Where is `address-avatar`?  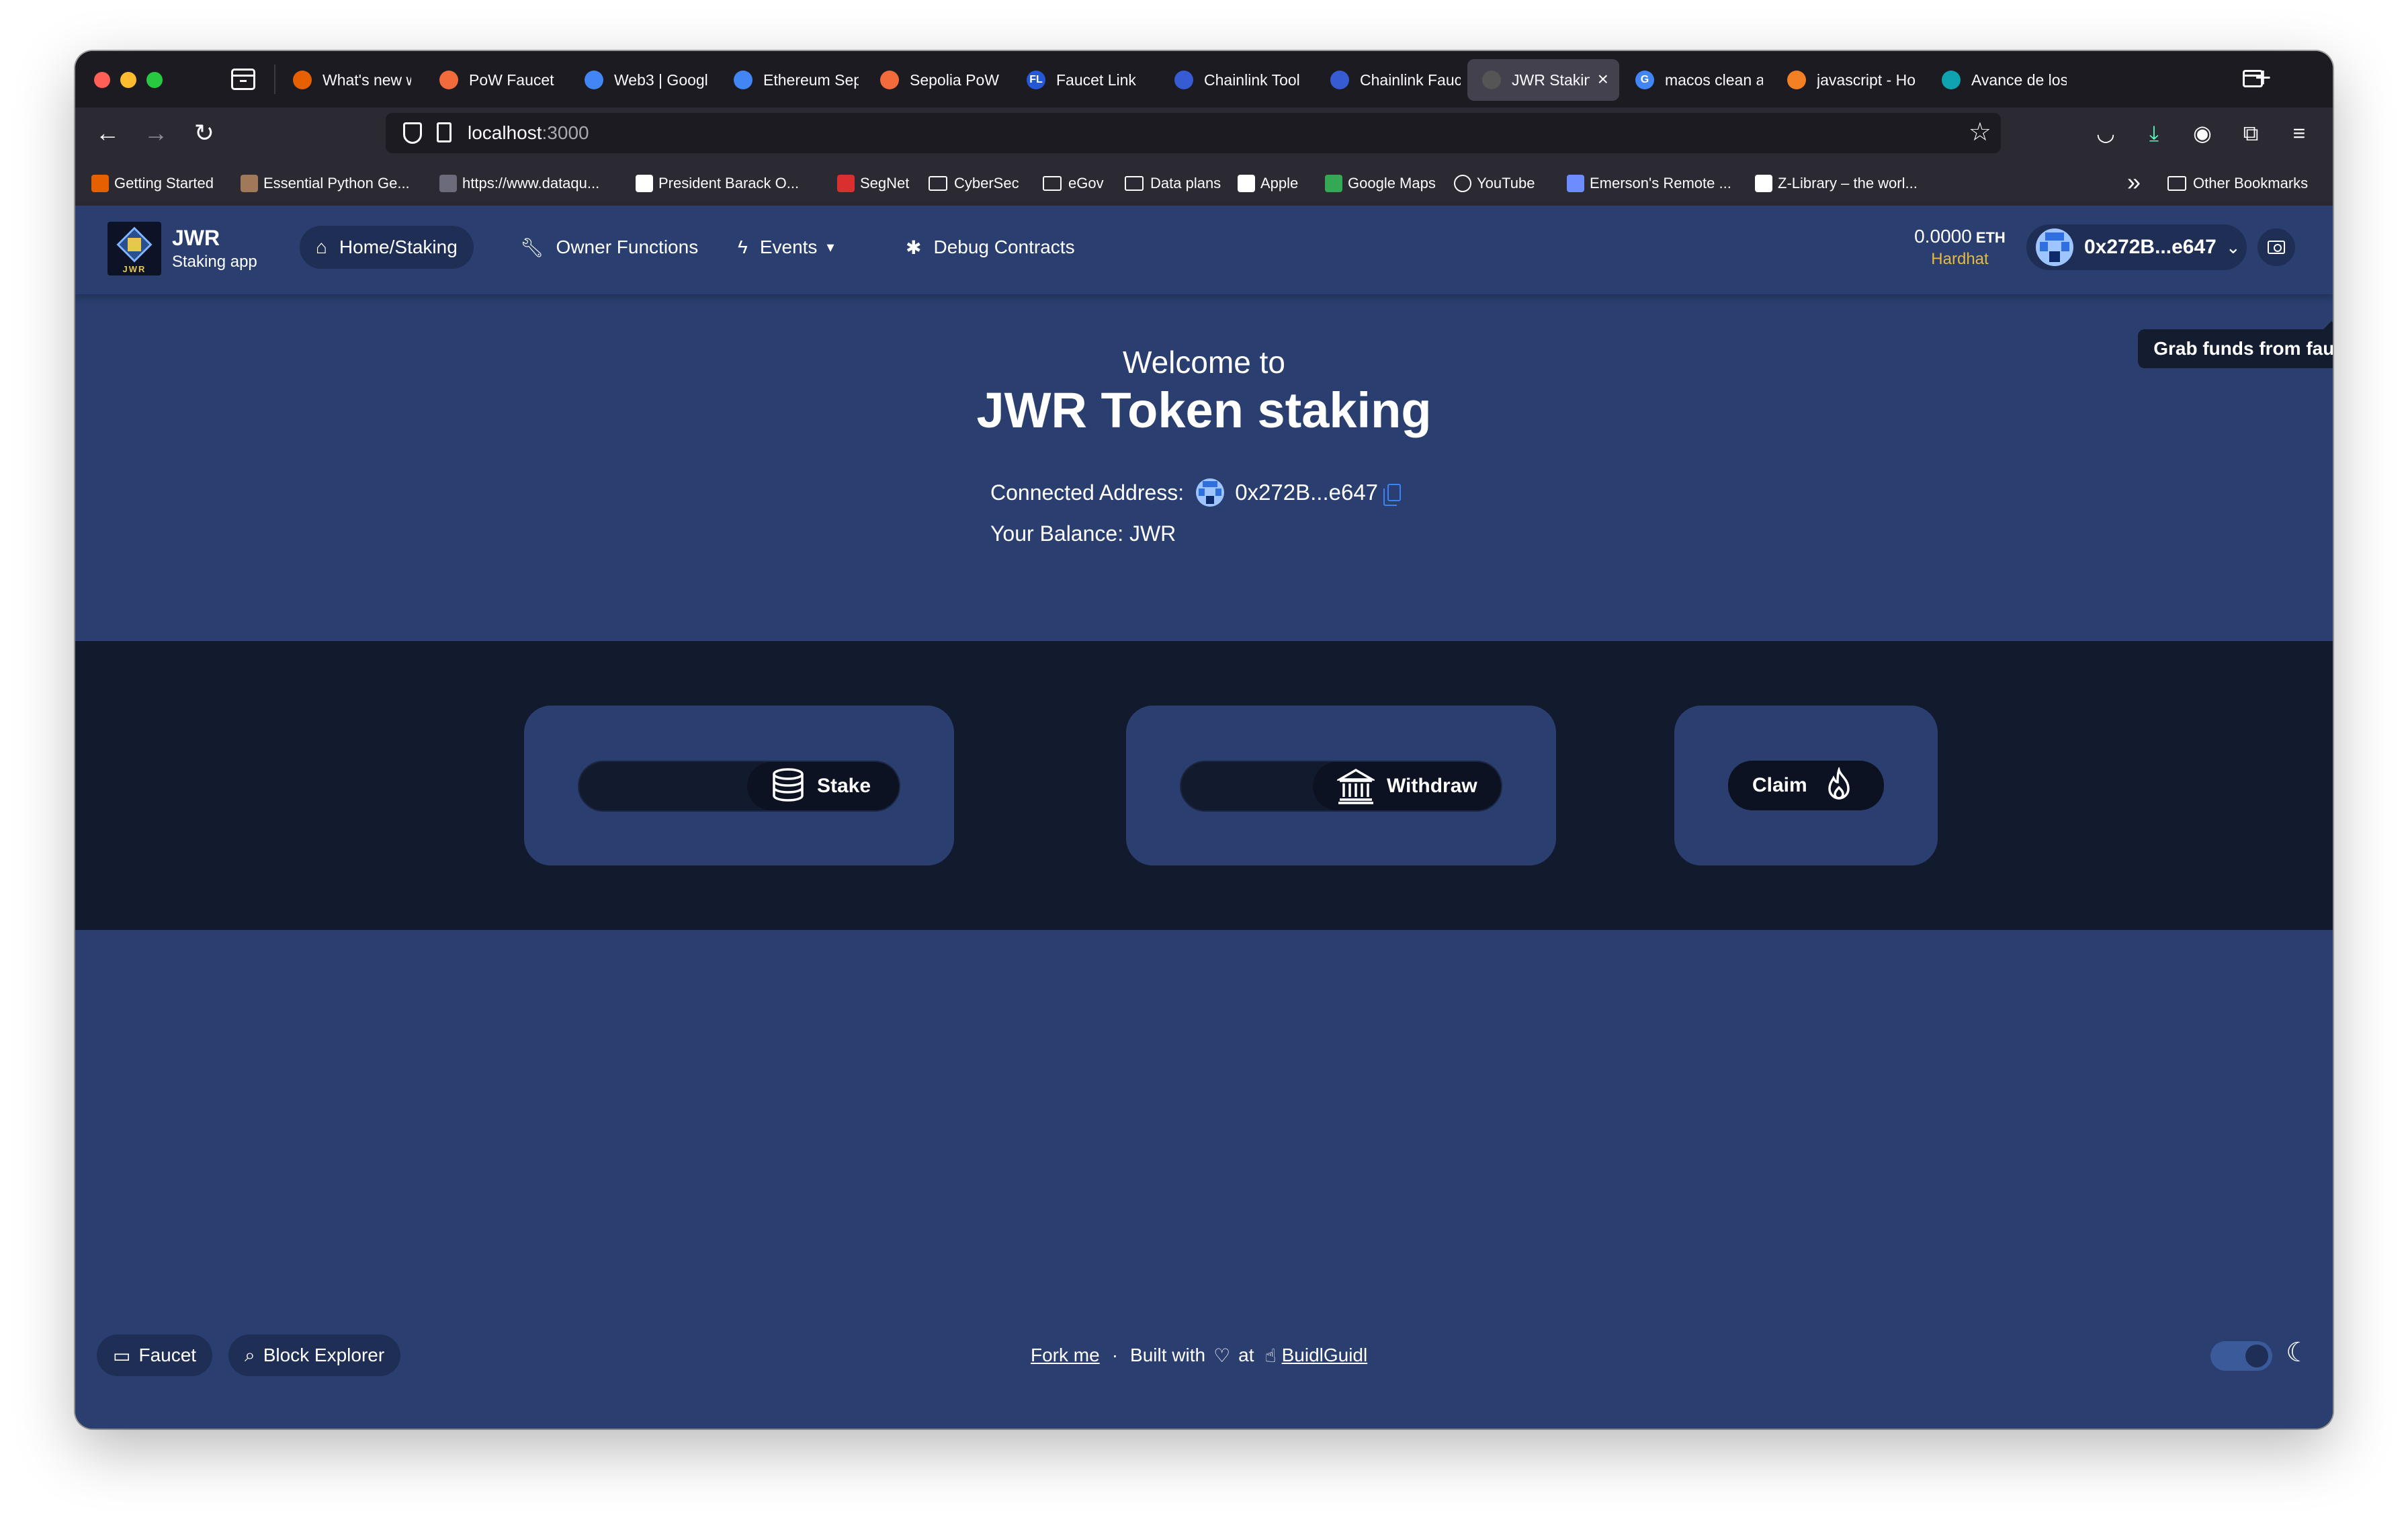 address-avatar is located at coordinates (1210, 493).